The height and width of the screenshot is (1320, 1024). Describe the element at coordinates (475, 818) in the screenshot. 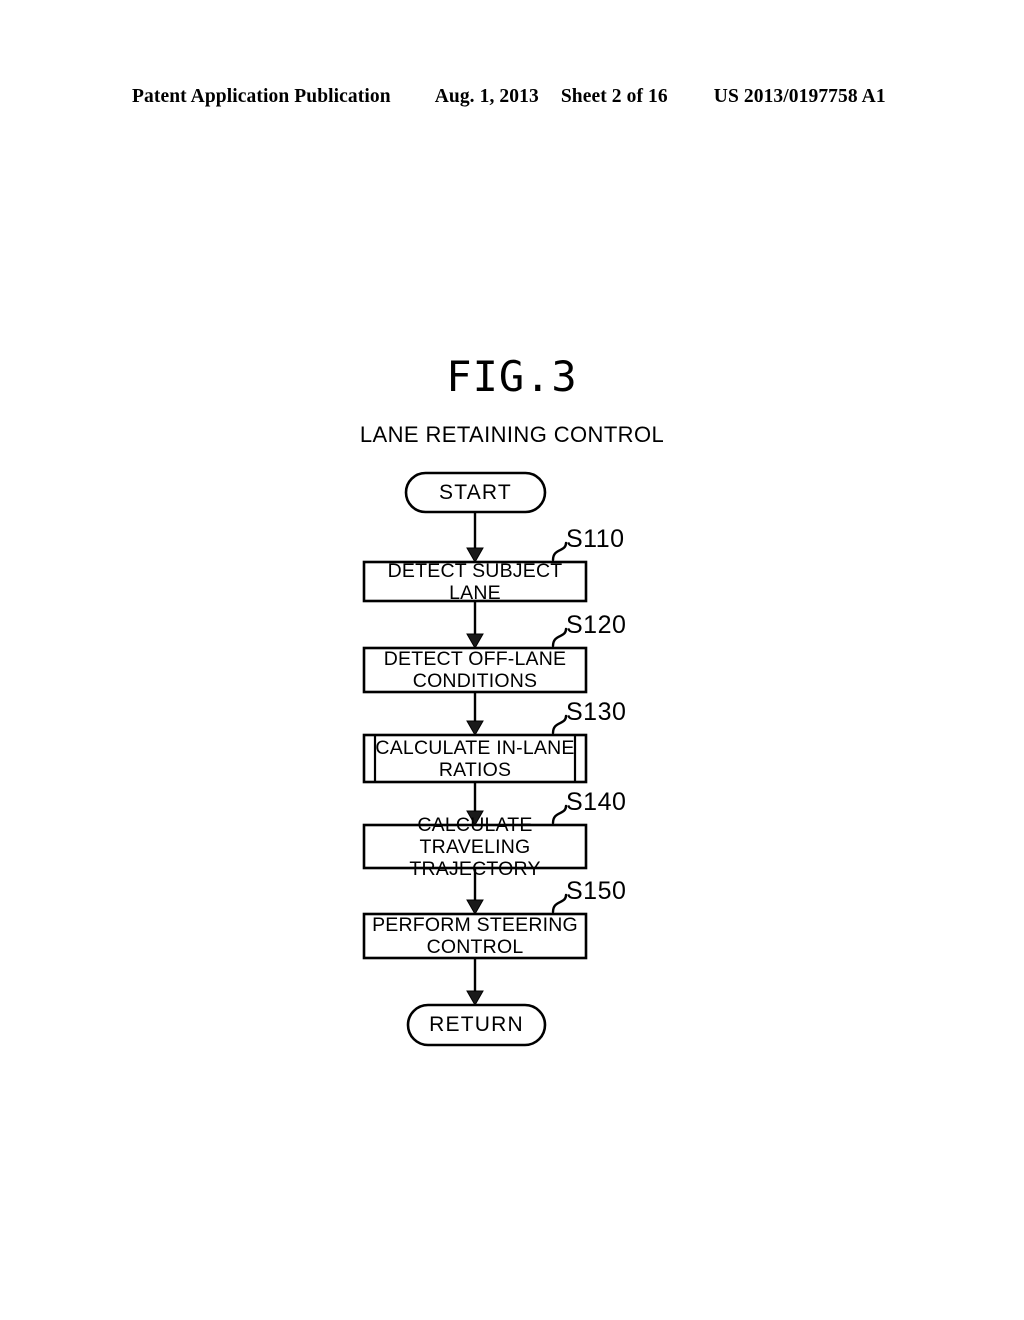

I see `arrowhead-s130-to-s140` at that location.